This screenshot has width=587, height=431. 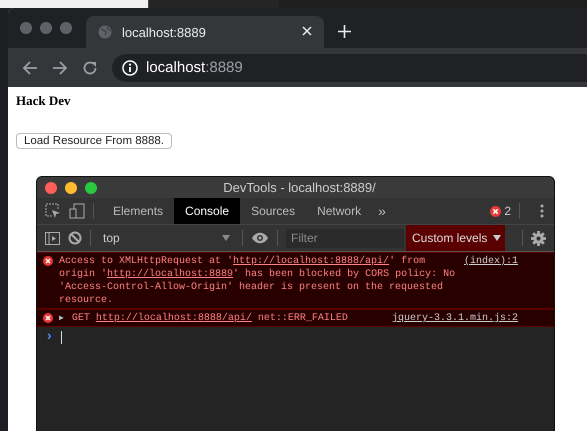 I want to click on reload-button, so click(x=90, y=68).